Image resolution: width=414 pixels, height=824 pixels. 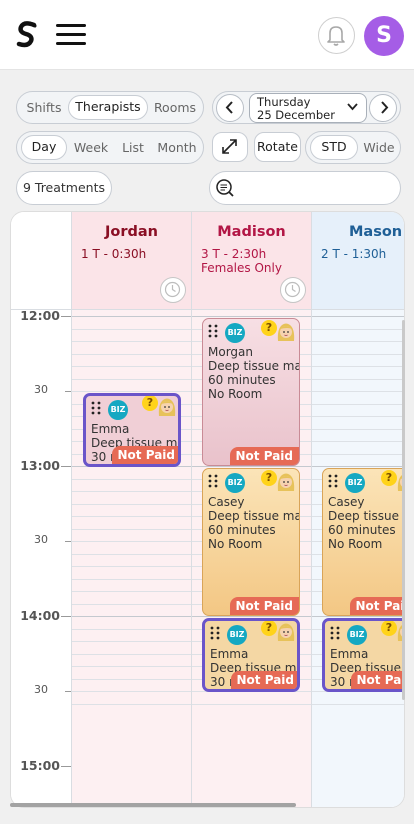 What do you see at coordinates (254, 366) in the screenshot?
I see `appointment-service: Deep tissue mas` at bounding box center [254, 366].